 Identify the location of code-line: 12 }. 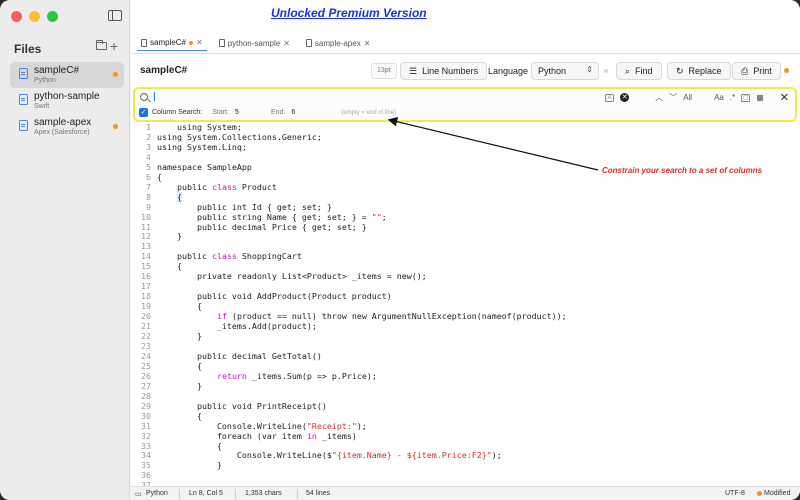
(465, 237).